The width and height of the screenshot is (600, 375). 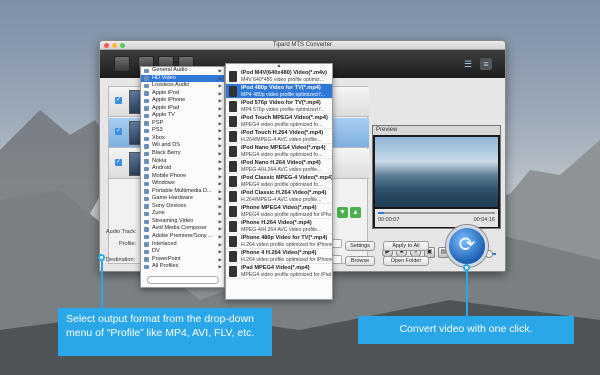 What do you see at coordinates (182, 131) in the screenshot?
I see `category-item: PS3 ▶` at bounding box center [182, 131].